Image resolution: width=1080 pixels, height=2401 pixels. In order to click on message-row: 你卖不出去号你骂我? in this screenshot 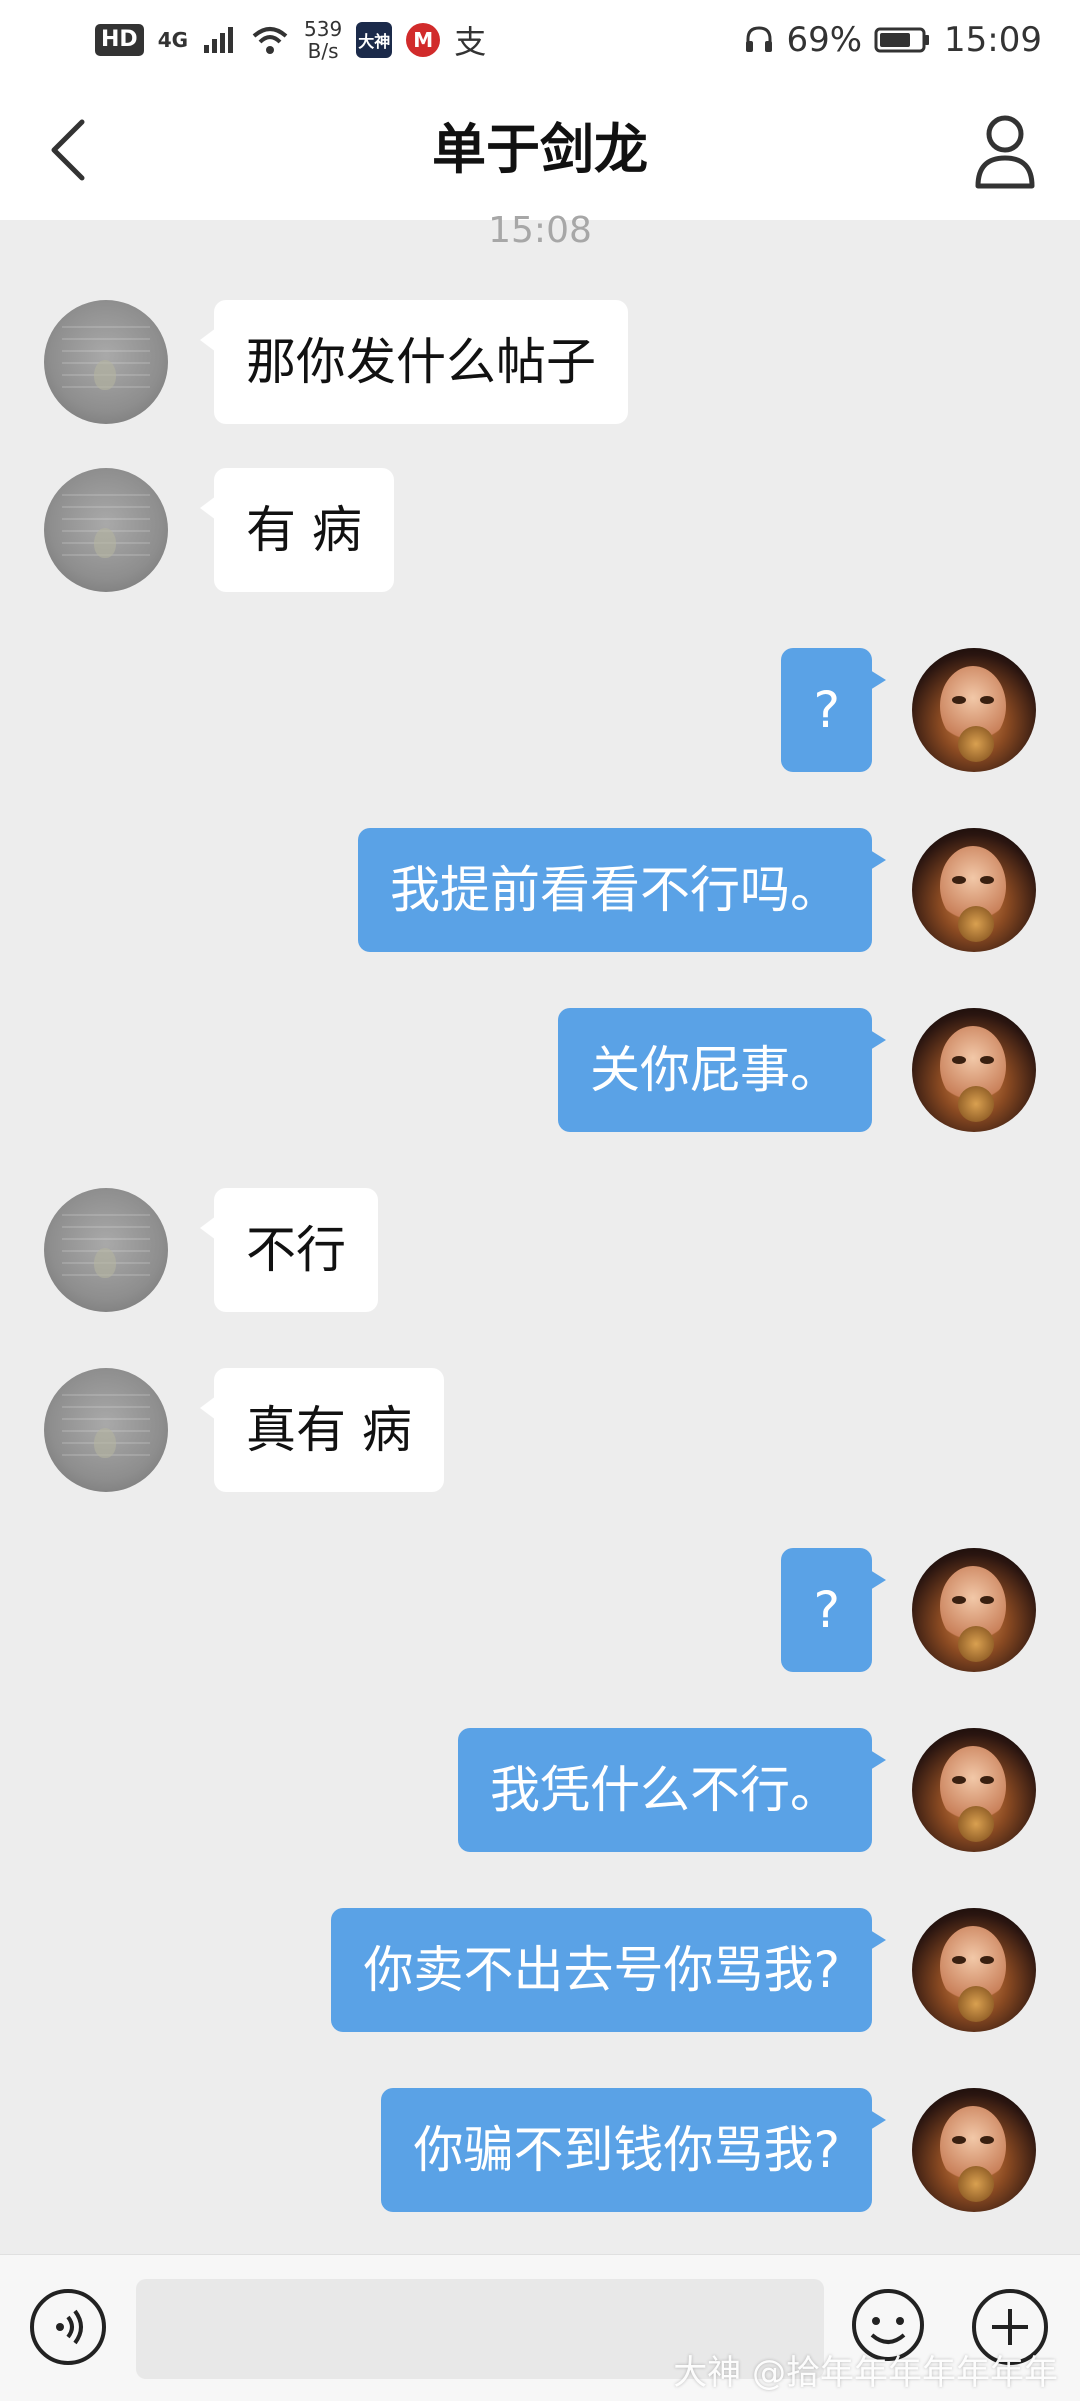, I will do `click(540, 1971)`.